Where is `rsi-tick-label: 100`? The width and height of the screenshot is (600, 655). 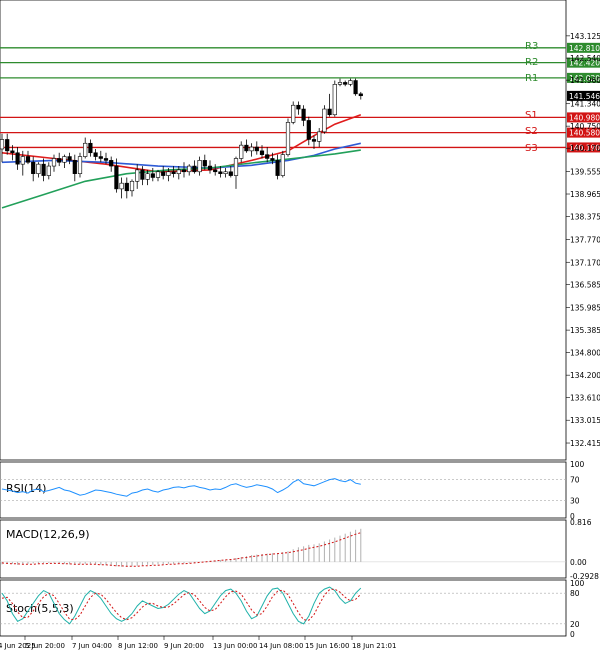 rsi-tick-label: 100 is located at coordinates (577, 464).